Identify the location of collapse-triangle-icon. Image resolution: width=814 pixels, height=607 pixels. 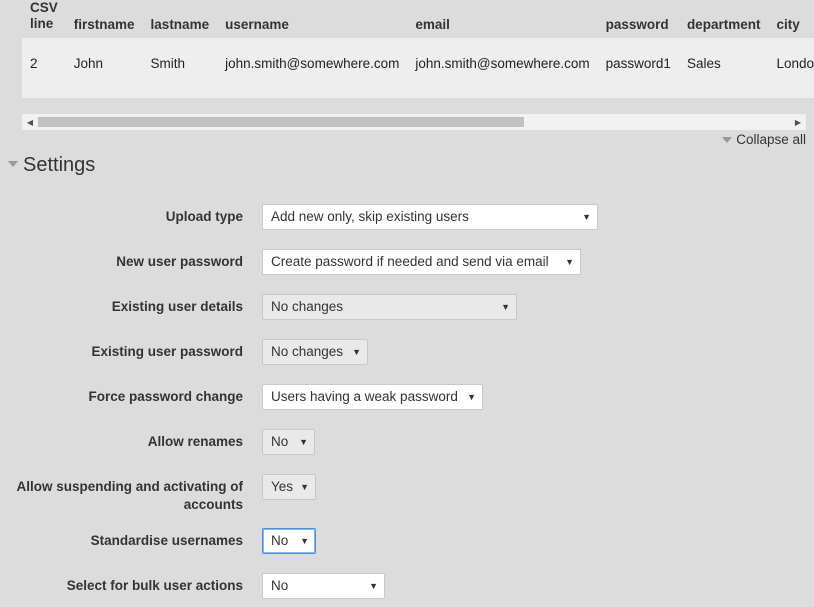
(727, 140).